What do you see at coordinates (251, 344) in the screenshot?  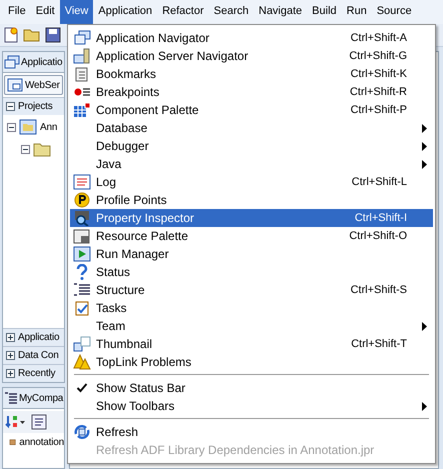 I see `menu-item: Thumbnail Ctrl+Shift-T` at bounding box center [251, 344].